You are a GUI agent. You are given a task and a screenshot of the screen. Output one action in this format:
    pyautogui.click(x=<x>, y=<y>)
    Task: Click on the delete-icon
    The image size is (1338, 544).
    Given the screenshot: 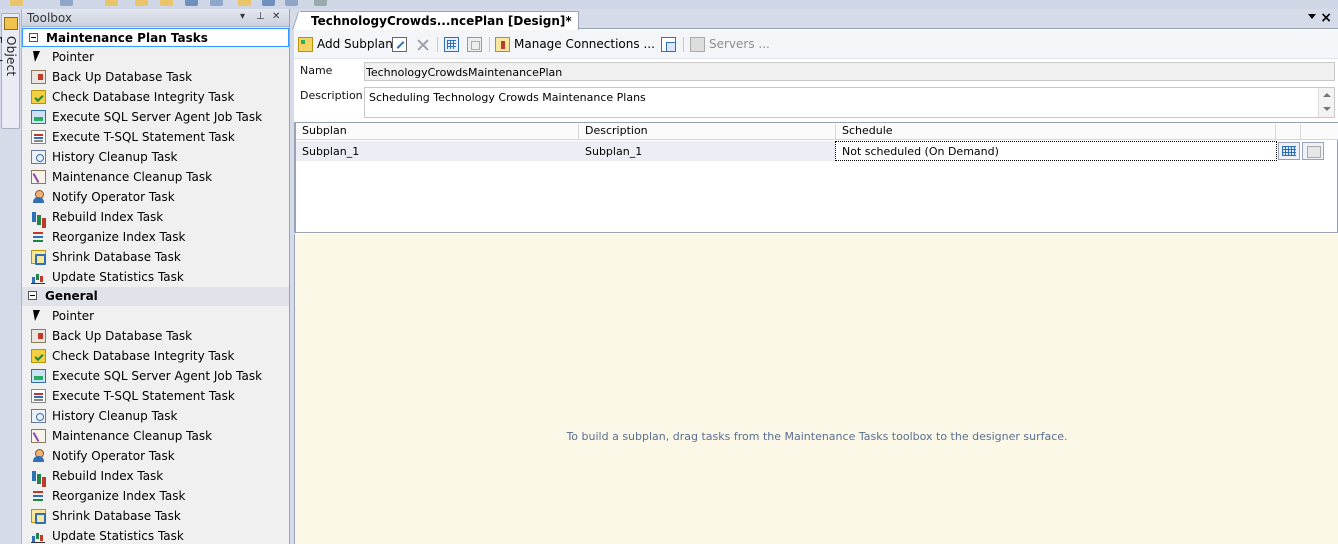 What is the action you would take?
    pyautogui.click(x=422, y=44)
    